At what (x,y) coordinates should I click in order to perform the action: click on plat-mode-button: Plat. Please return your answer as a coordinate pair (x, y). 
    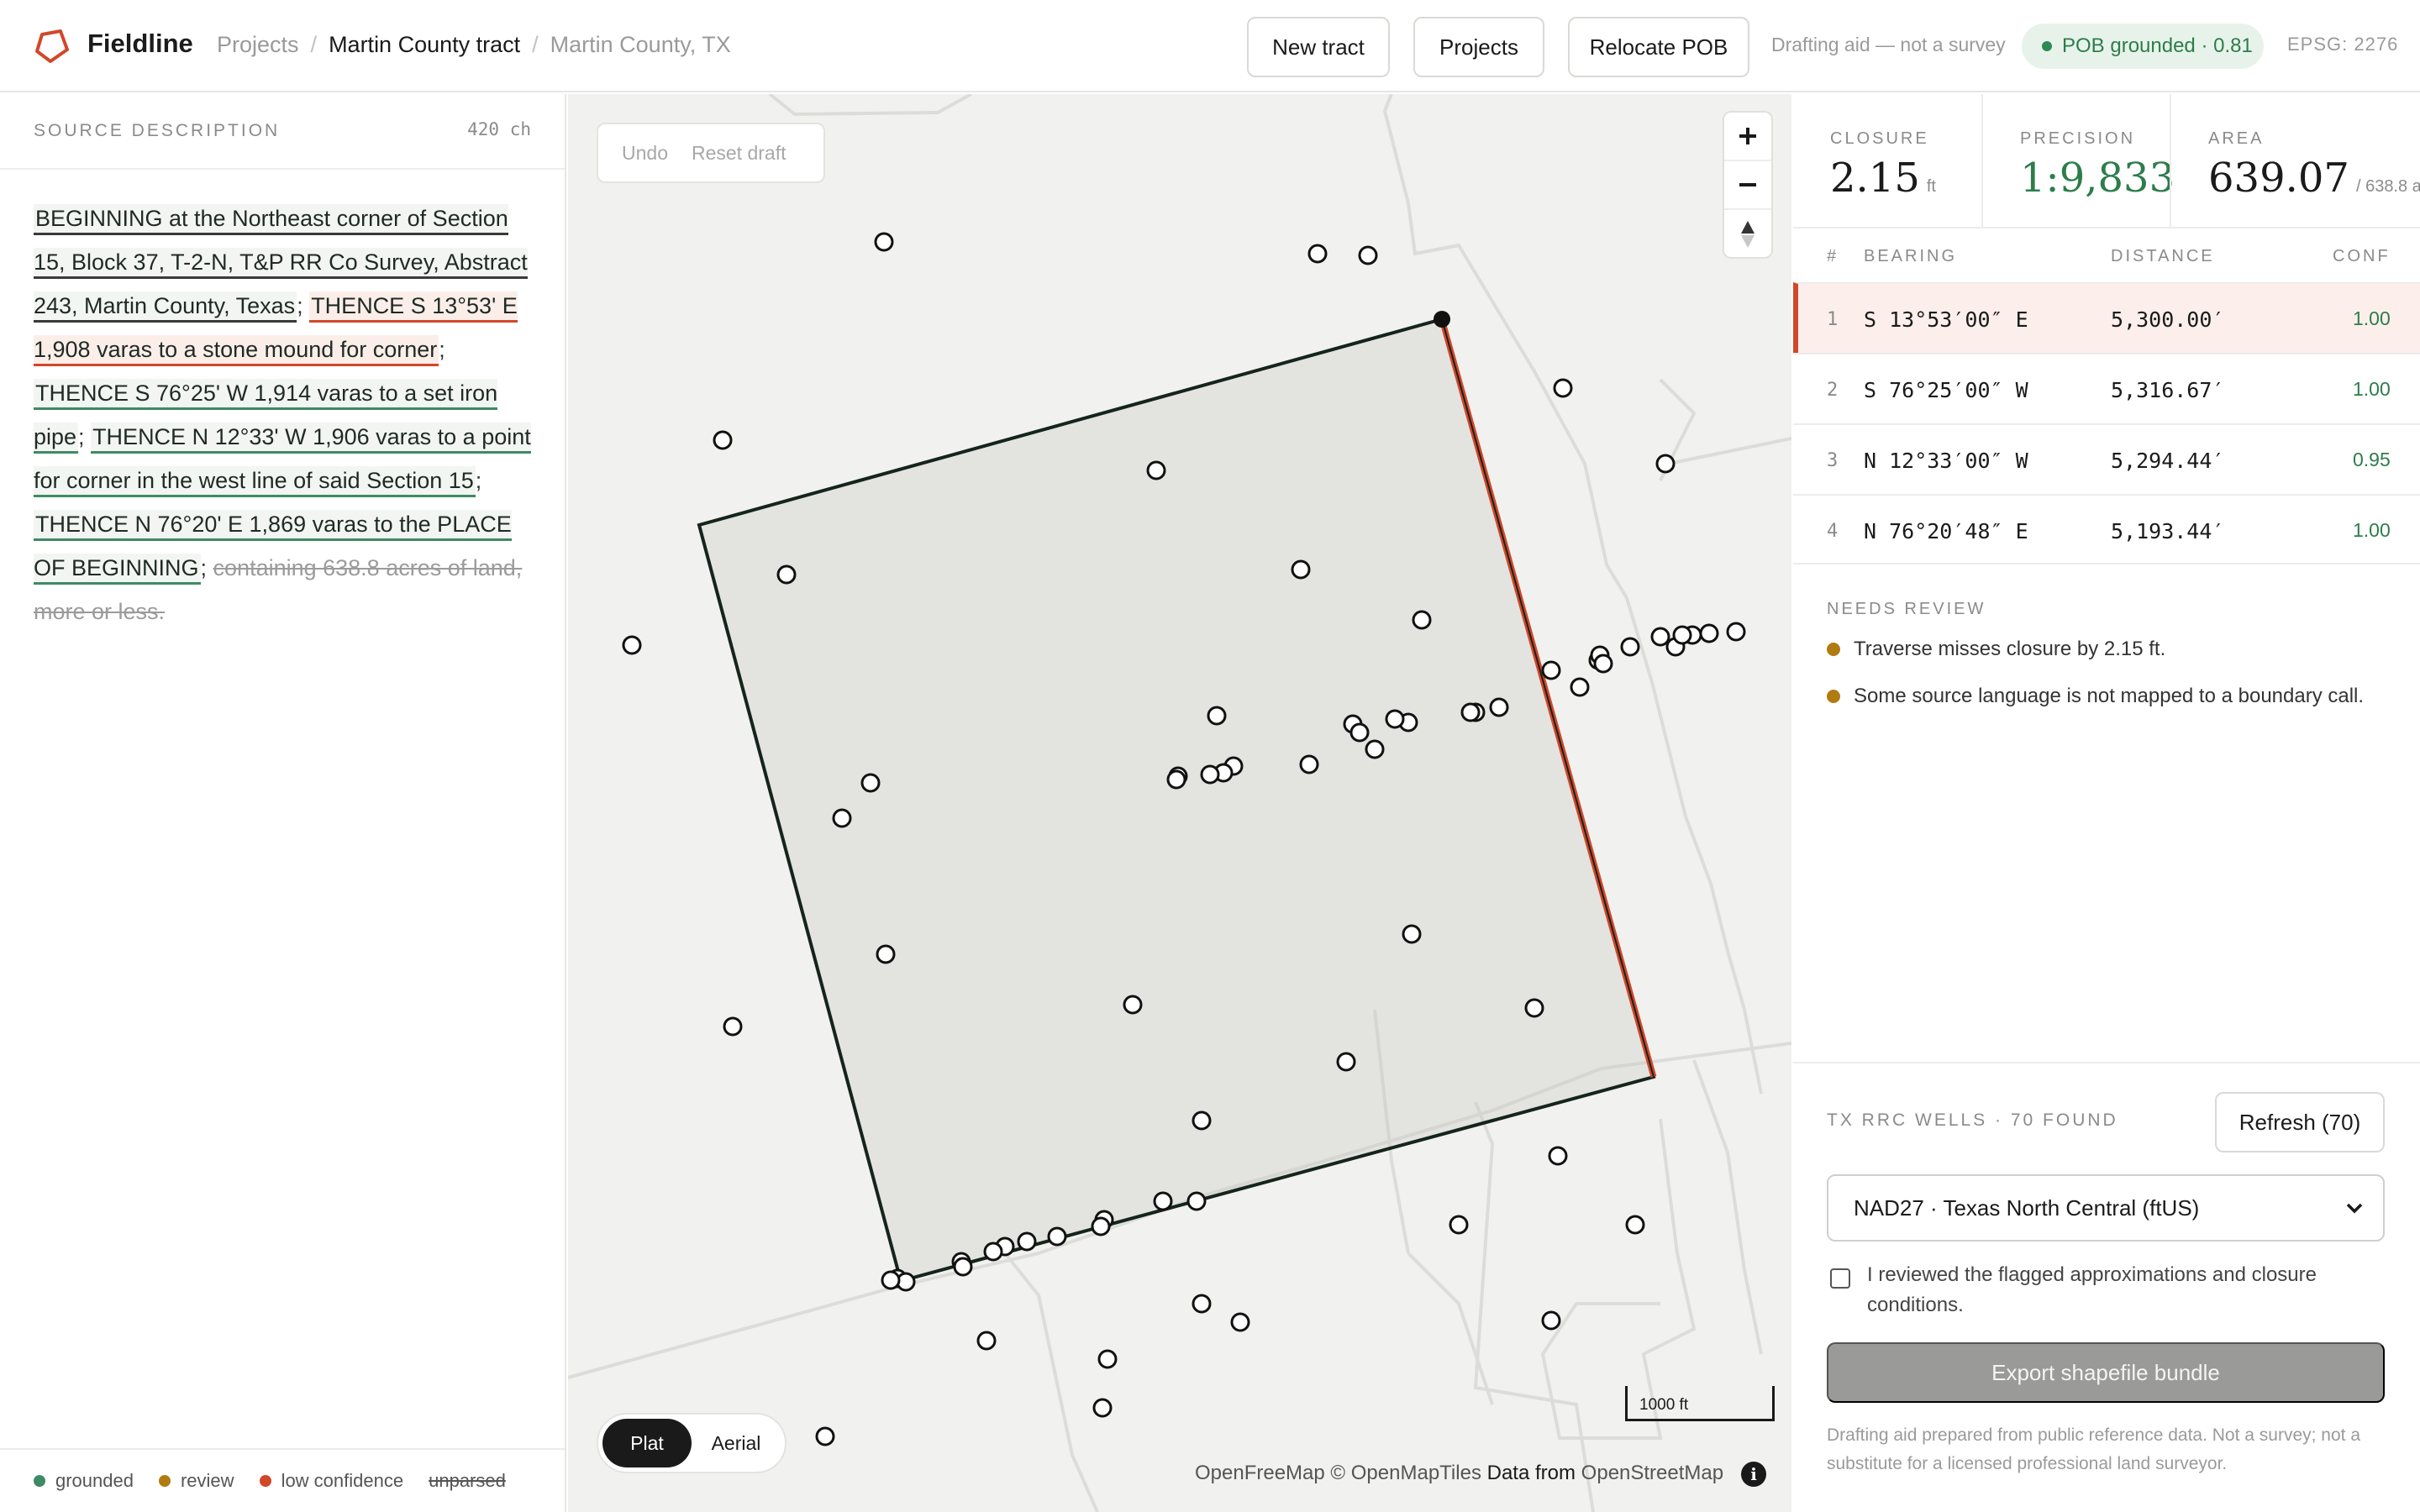
    Looking at the image, I should click on (647, 1443).